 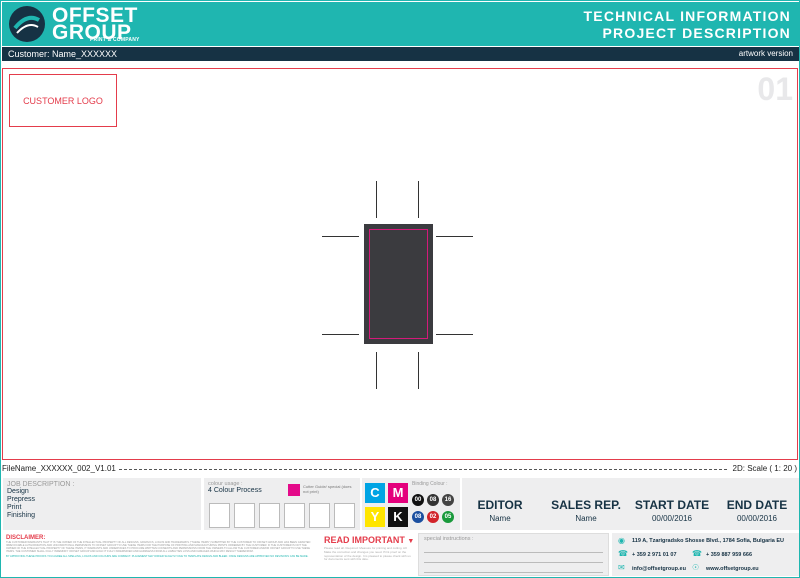 I want to click on binding-dot: 02, so click(x=433, y=517).